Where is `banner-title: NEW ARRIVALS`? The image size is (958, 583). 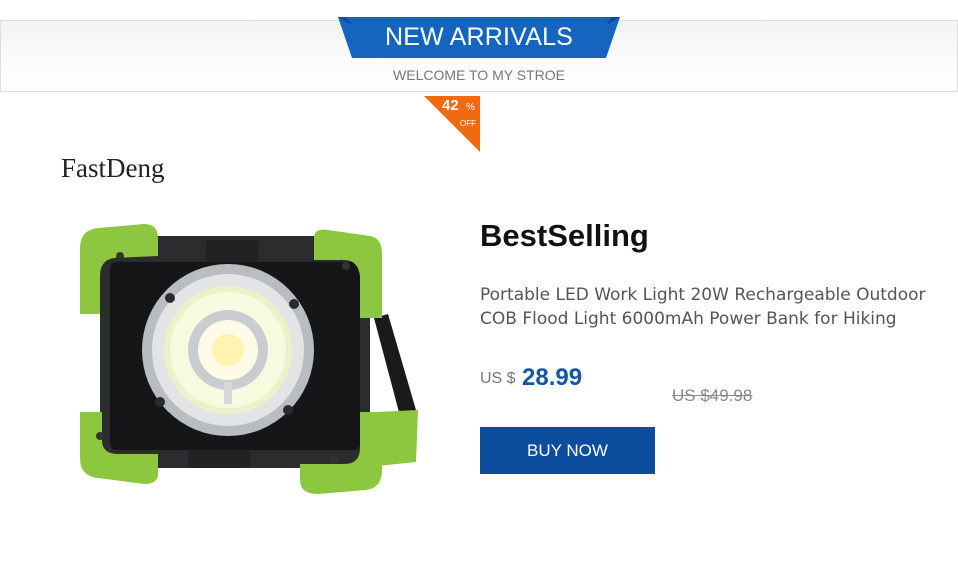 banner-title: NEW ARRIVALS is located at coordinates (479, 37).